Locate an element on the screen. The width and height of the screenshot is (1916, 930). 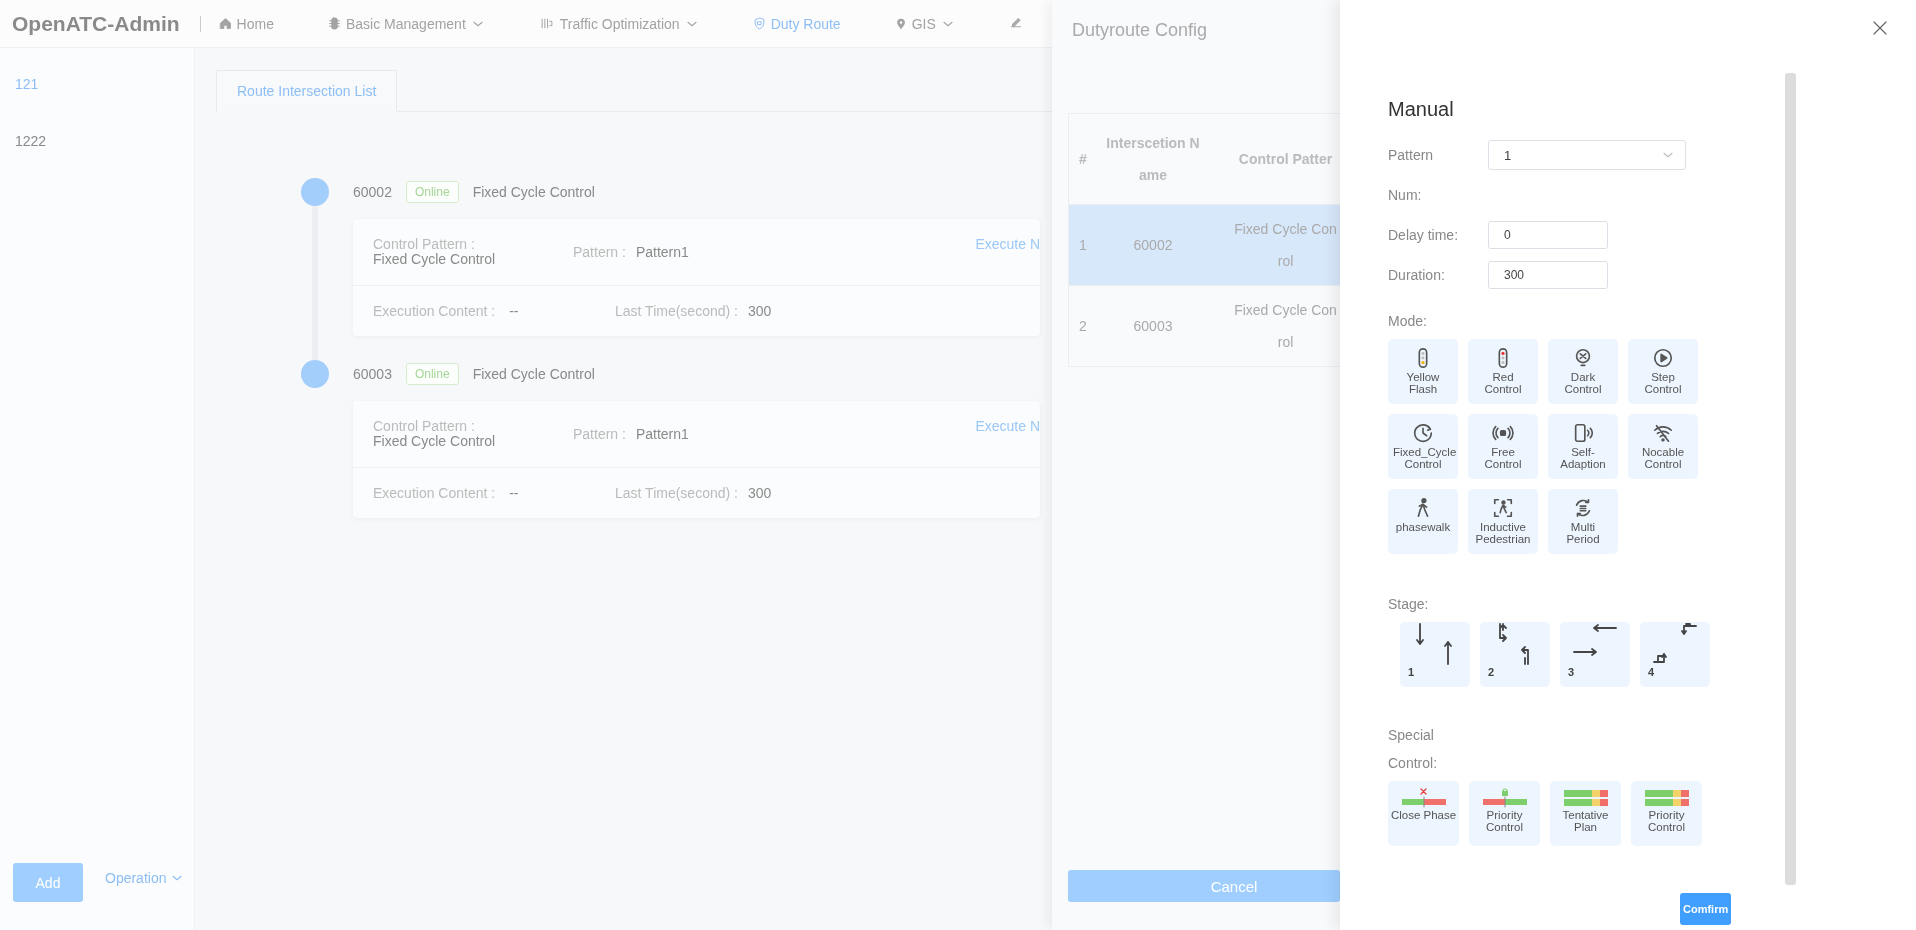
mode-button: Dark Control is located at coordinates (1583, 371).